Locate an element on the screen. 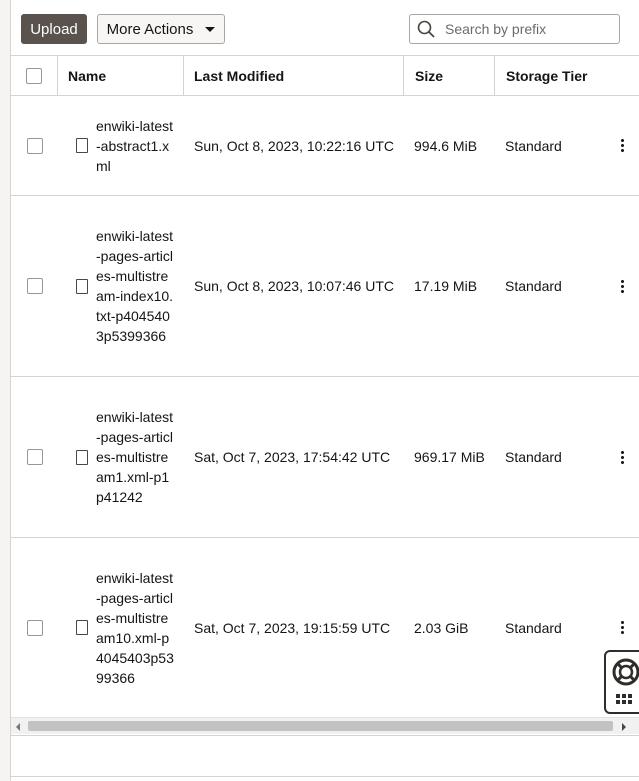 This screenshot has height=781, width=639. toolbar: Upload More Actions is located at coordinates (325, 28).